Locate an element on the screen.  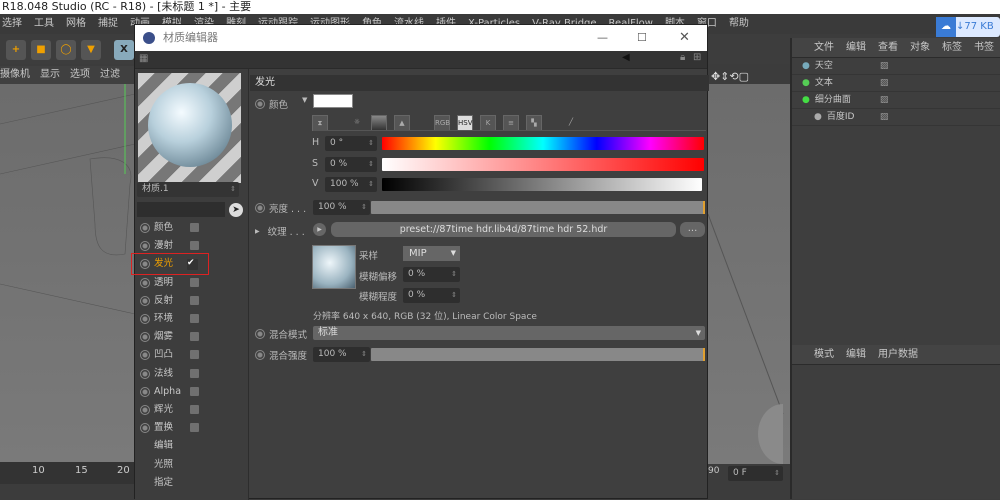
blur-scale-field: 0 % is located at coordinates (431, 295).